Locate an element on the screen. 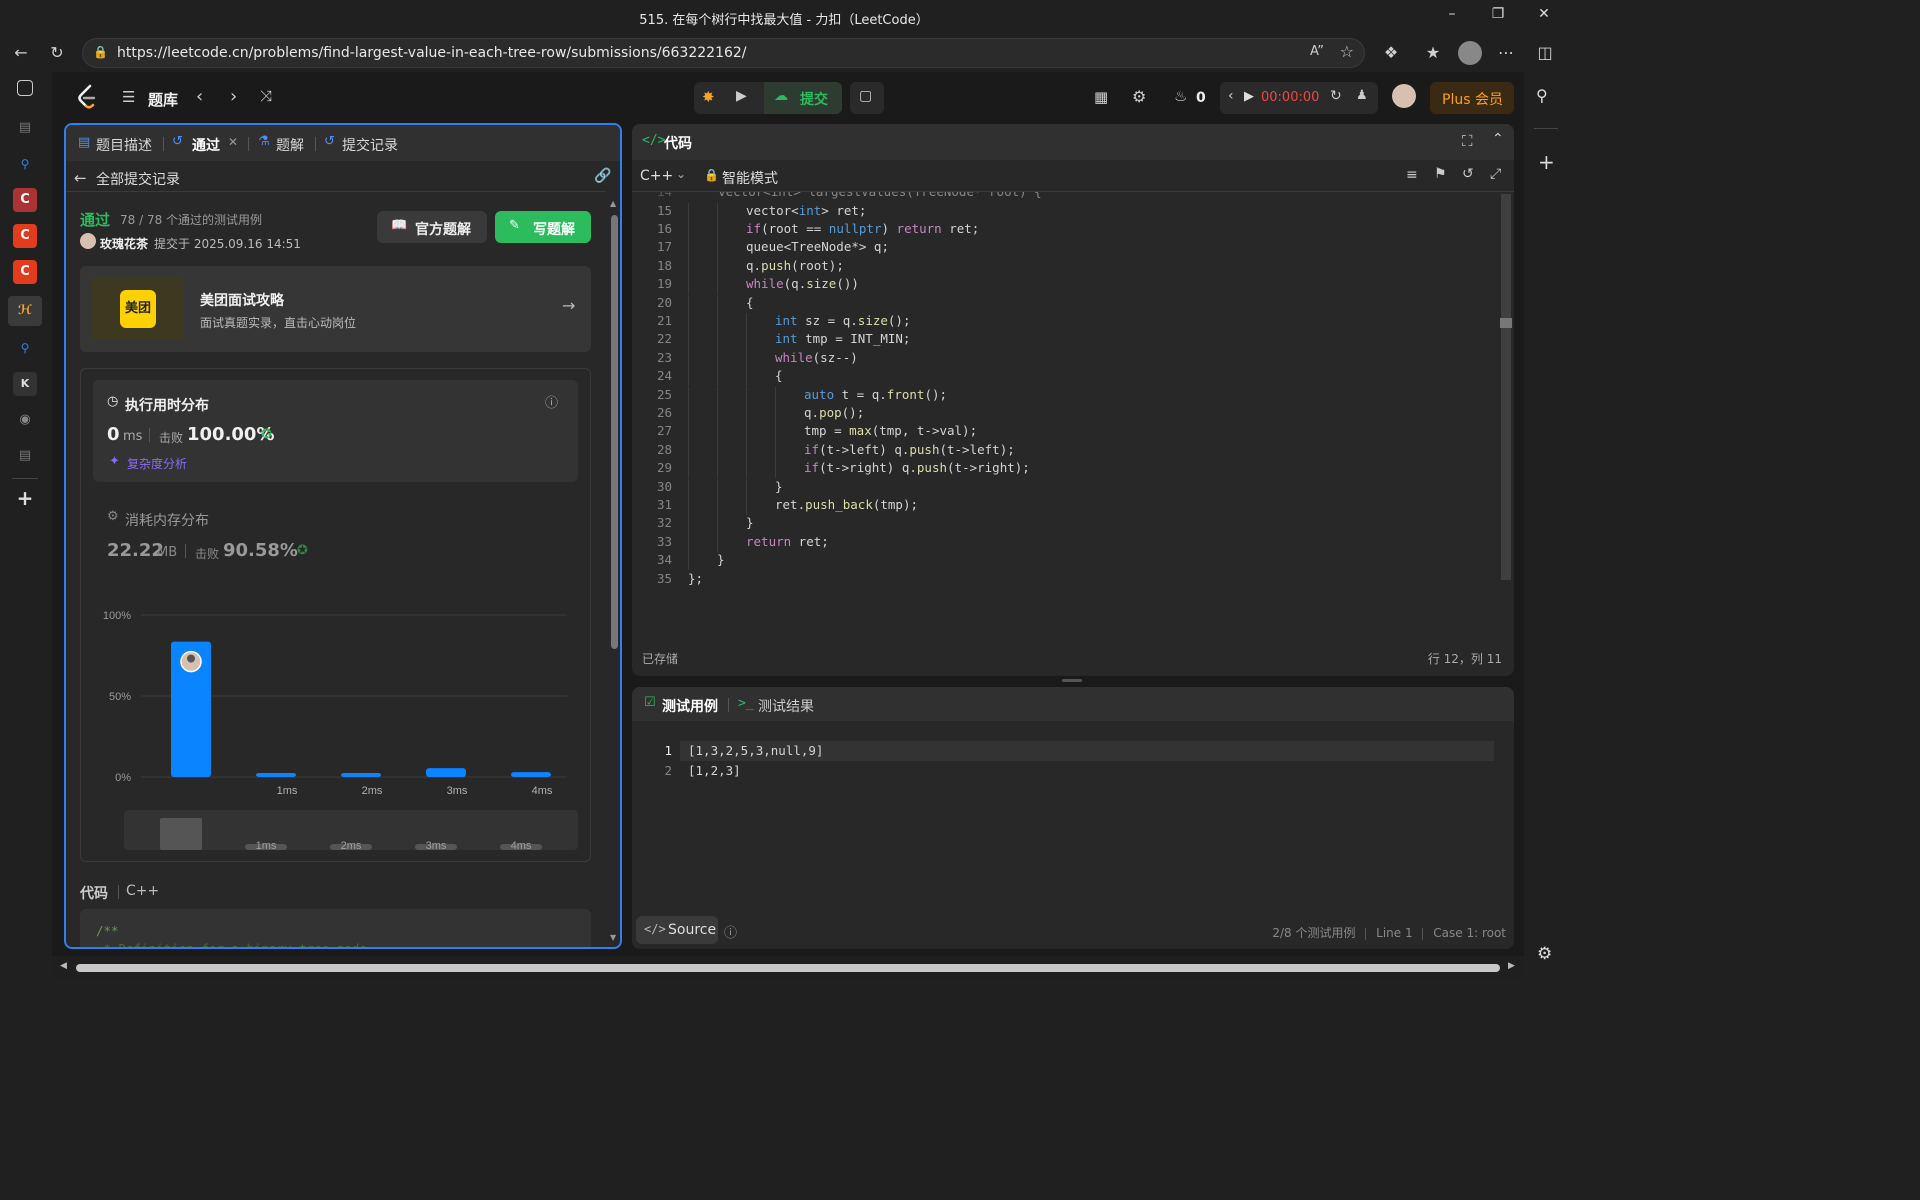 This screenshot has width=1920, height=1200. testcase-input: 1 [1,3,2,5,3,null,9] 2 [1,2,3] is located at coordinates (1067, 771).